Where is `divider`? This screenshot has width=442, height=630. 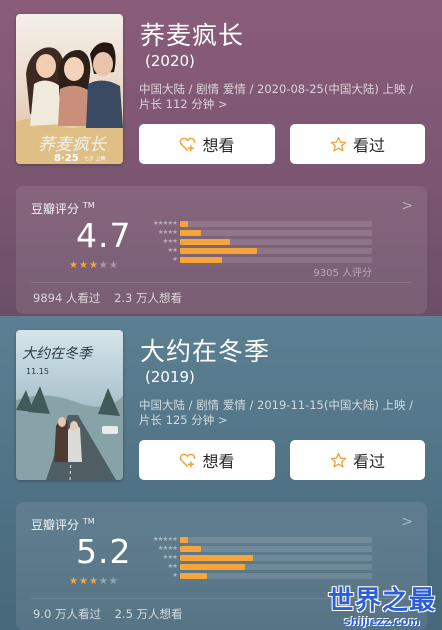
divider is located at coordinates (221, 282).